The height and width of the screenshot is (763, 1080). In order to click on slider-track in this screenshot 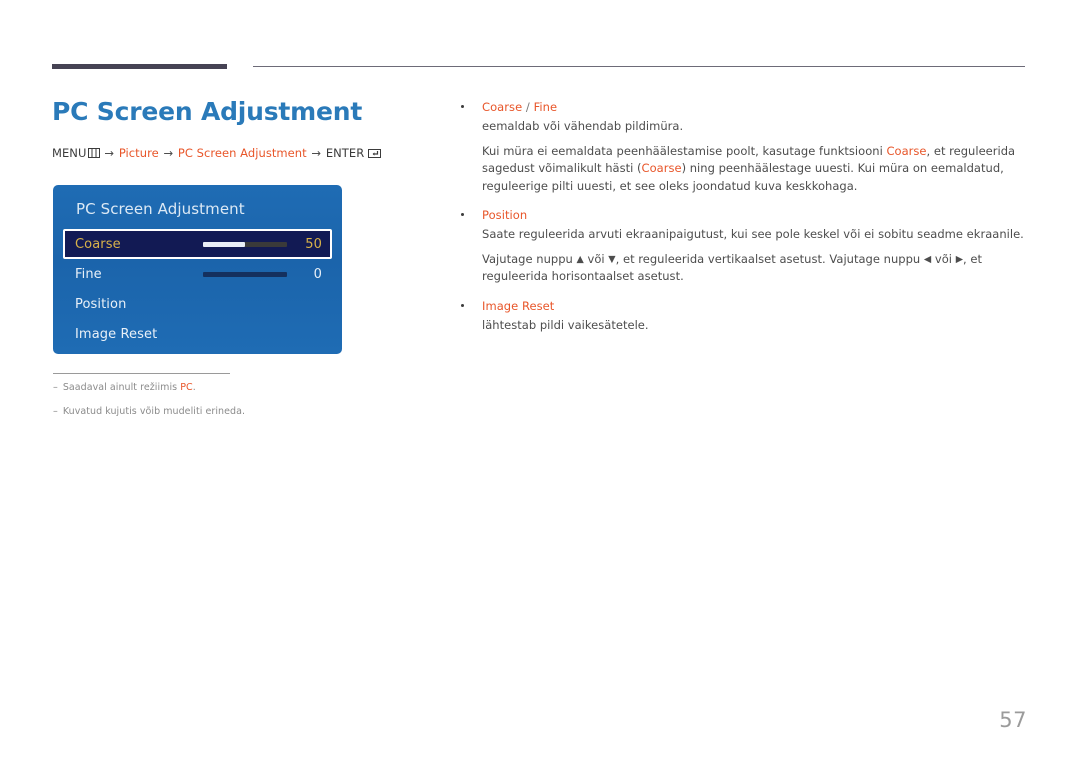, I will do `click(245, 274)`.